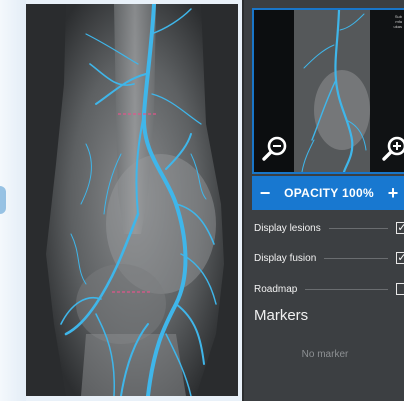 The height and width of the screenshot is (401, 404). I want to click on roadmap-checkbox, so click(400, 289).